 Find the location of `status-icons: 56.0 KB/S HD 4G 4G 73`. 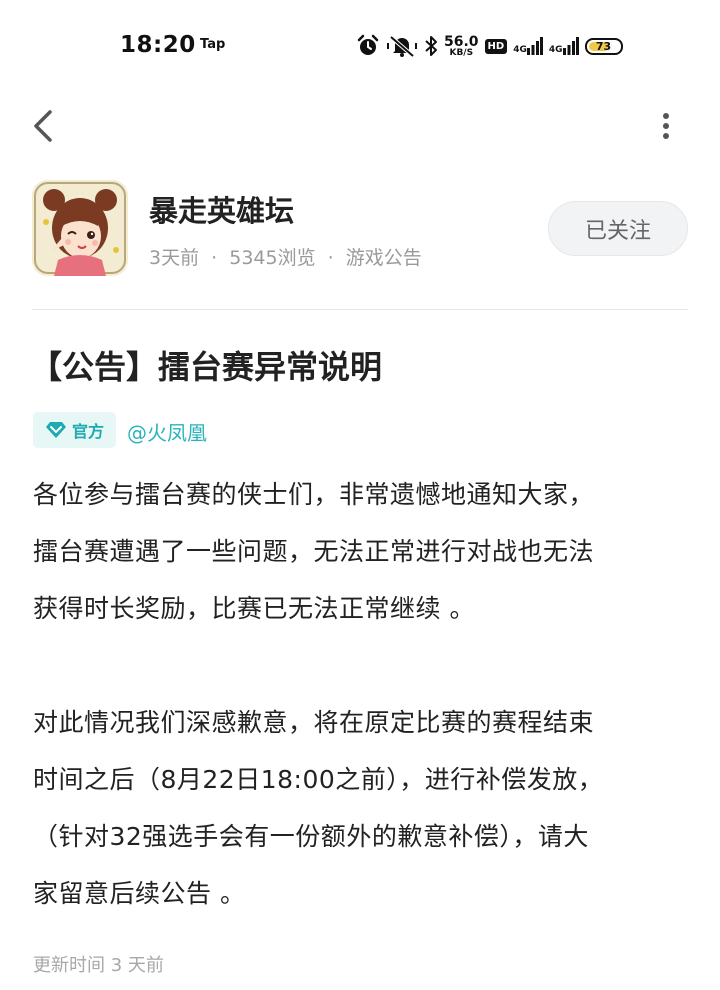

status-icons: 56.0 KB/S HD 4G 4G 73 is located at coordinates (489, 46).